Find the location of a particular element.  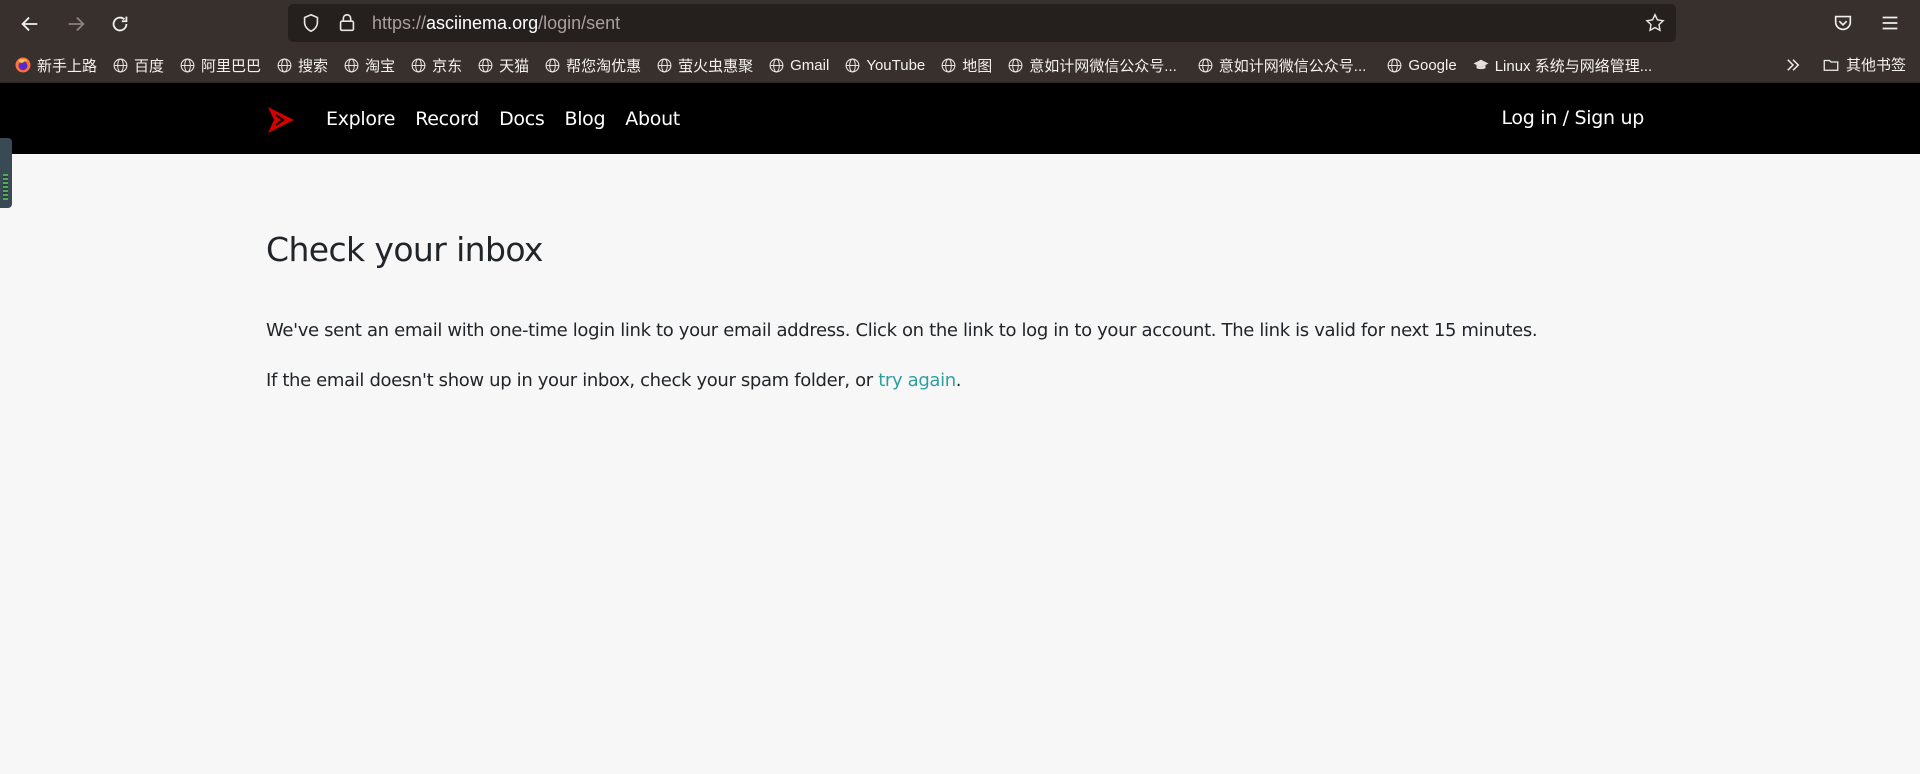

page-title: Check your inbox is located at coordinates (404, 249).